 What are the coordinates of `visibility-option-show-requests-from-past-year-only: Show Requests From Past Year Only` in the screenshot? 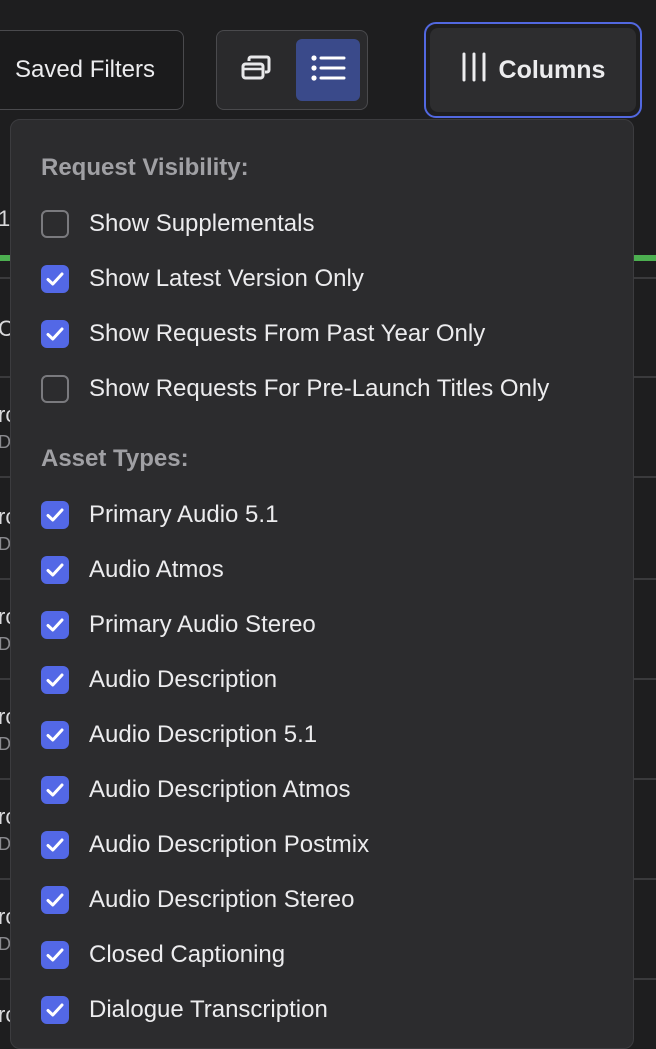 It's located at (263, 334).